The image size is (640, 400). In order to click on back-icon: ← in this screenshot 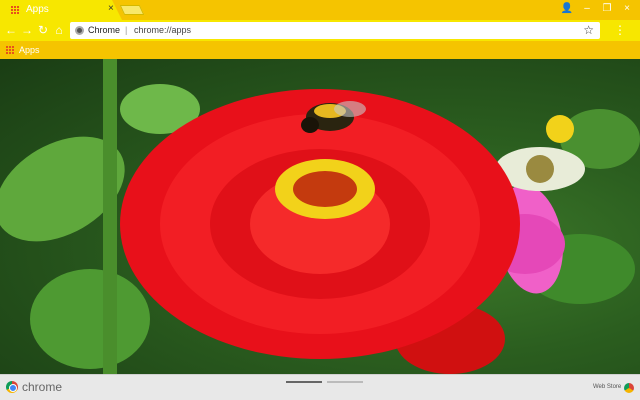, I will do `click(11, 30)`.